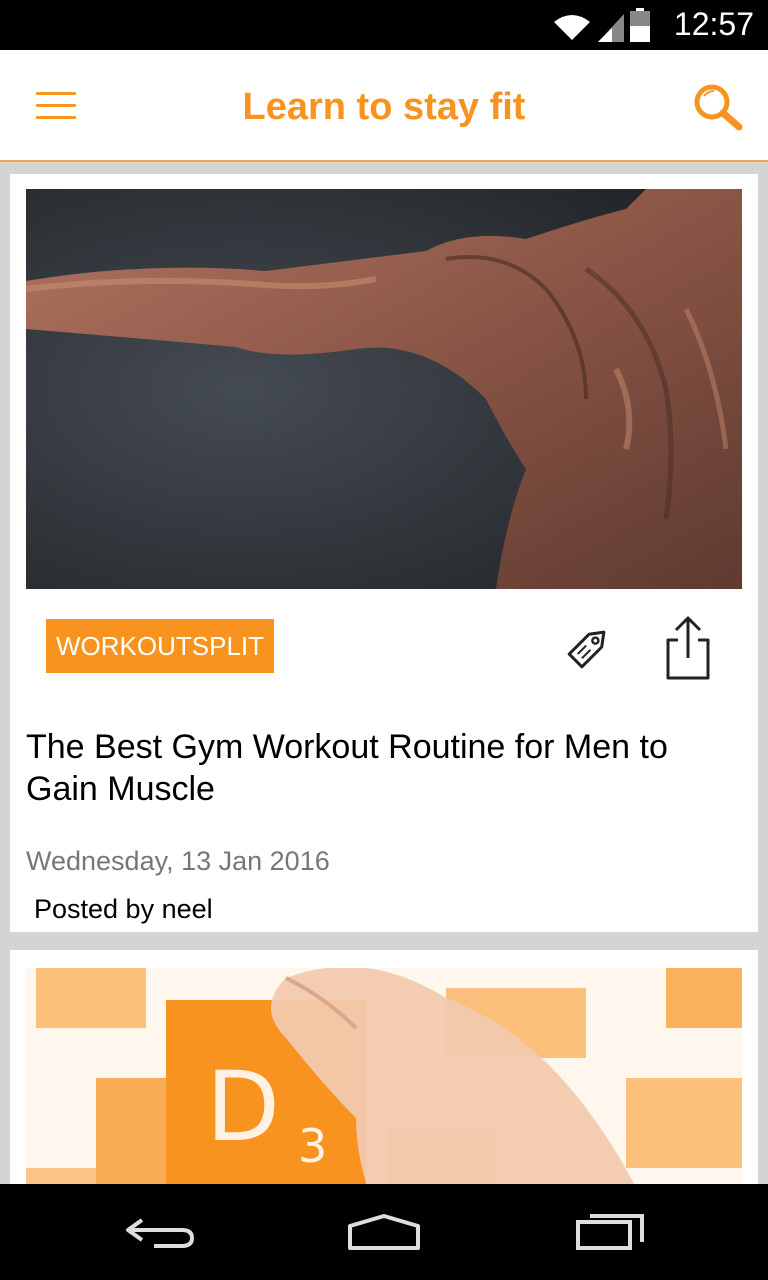 The height and width of the screenshot is (1280, 768). I want to click on signal-icon, so click(611, 28).